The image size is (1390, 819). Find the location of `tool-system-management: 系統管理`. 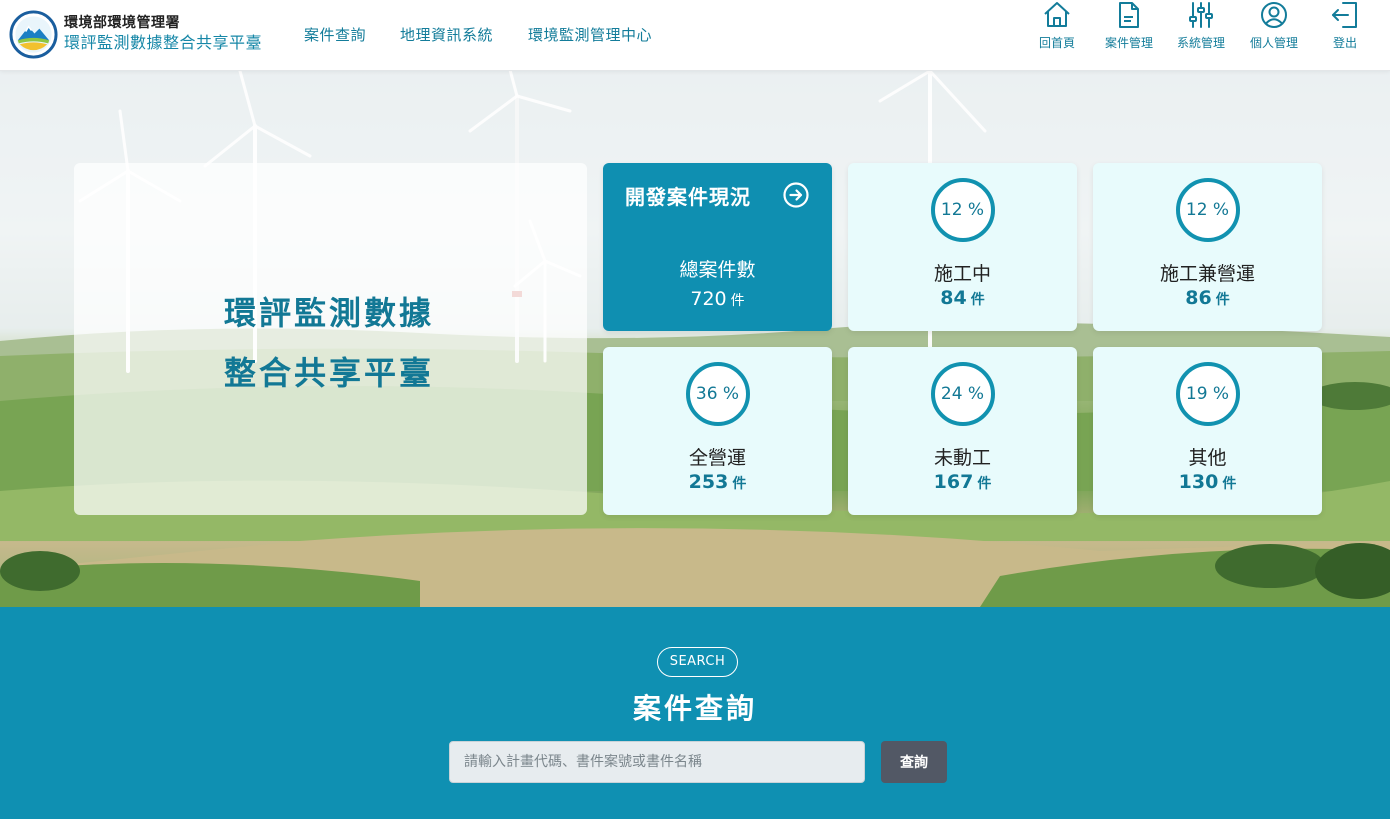

tool-system-management: 系統管理 is located at coordinates (1201, 25).